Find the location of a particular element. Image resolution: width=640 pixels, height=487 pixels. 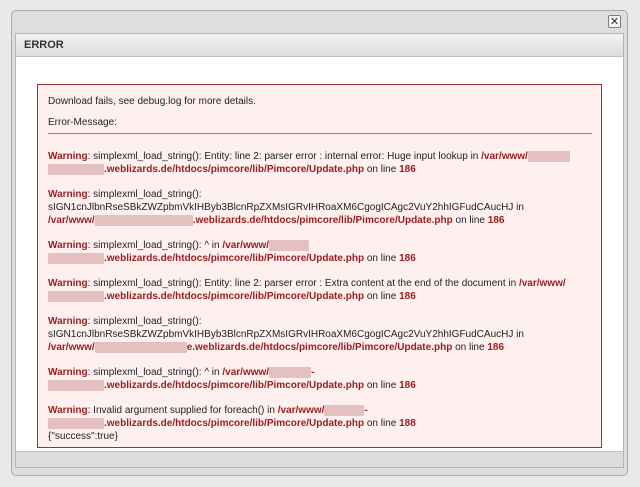

panel-title: ERROR is located at coordinates (319, 45).